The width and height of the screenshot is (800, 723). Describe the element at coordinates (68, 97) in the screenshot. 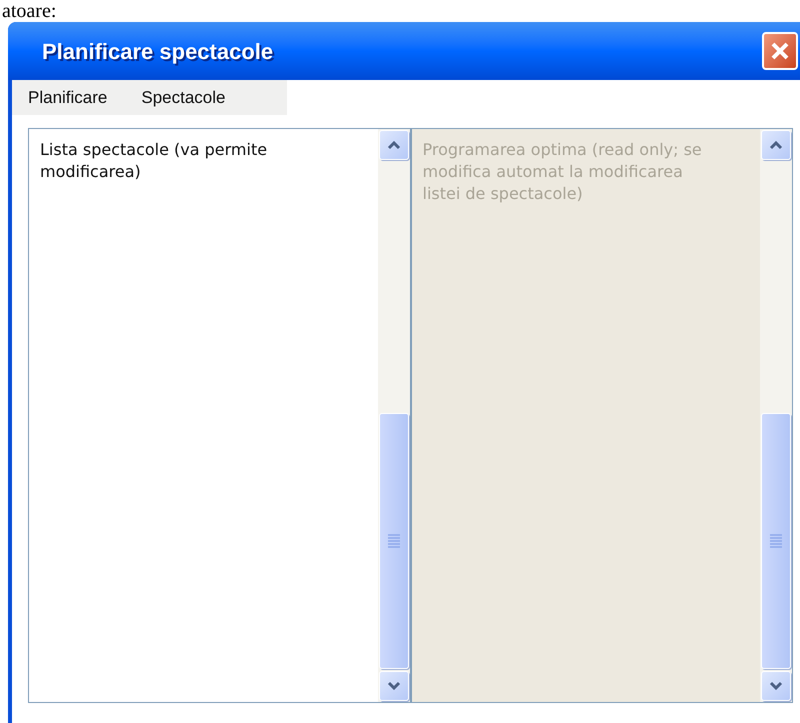

I see `menu-item: Planificare` at that location.